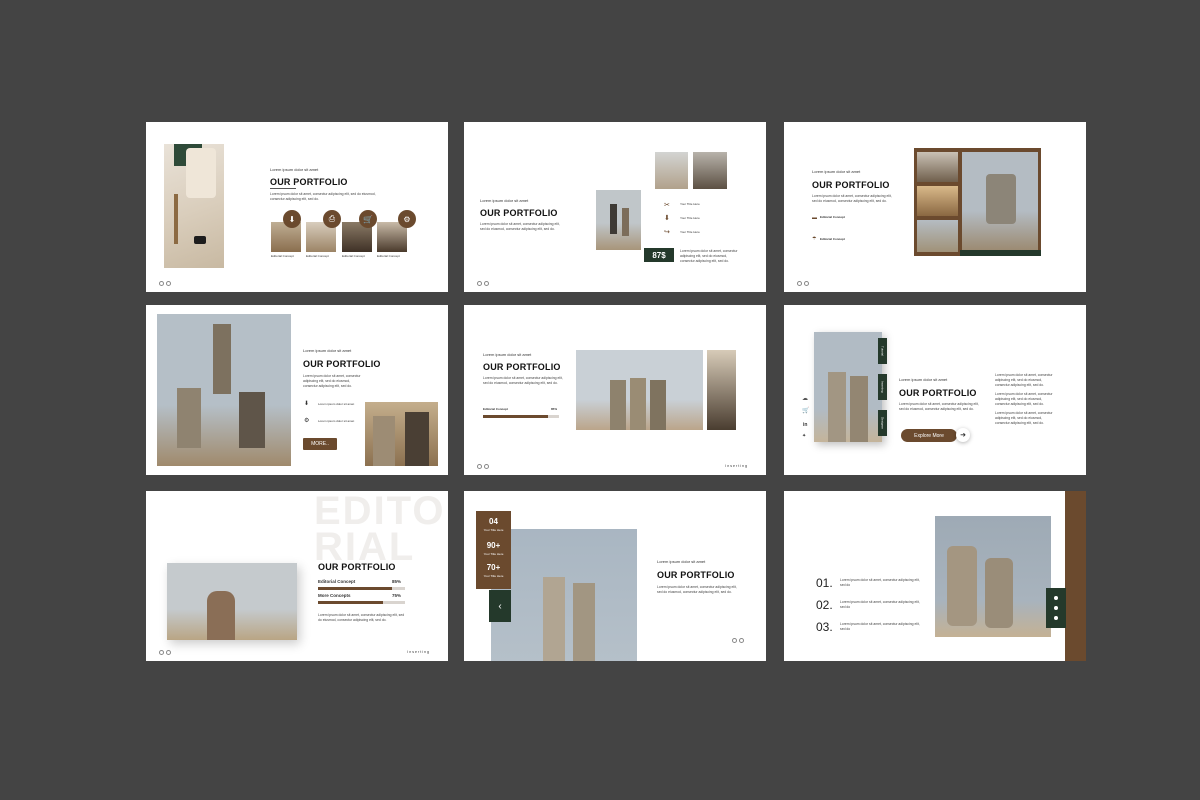 The width and height of the screenshot is (1200, 800). What do you see at coordinates (824, 583) in the screenshot?
I see `item-1-number: 01.` at bounding box center [824, 583].